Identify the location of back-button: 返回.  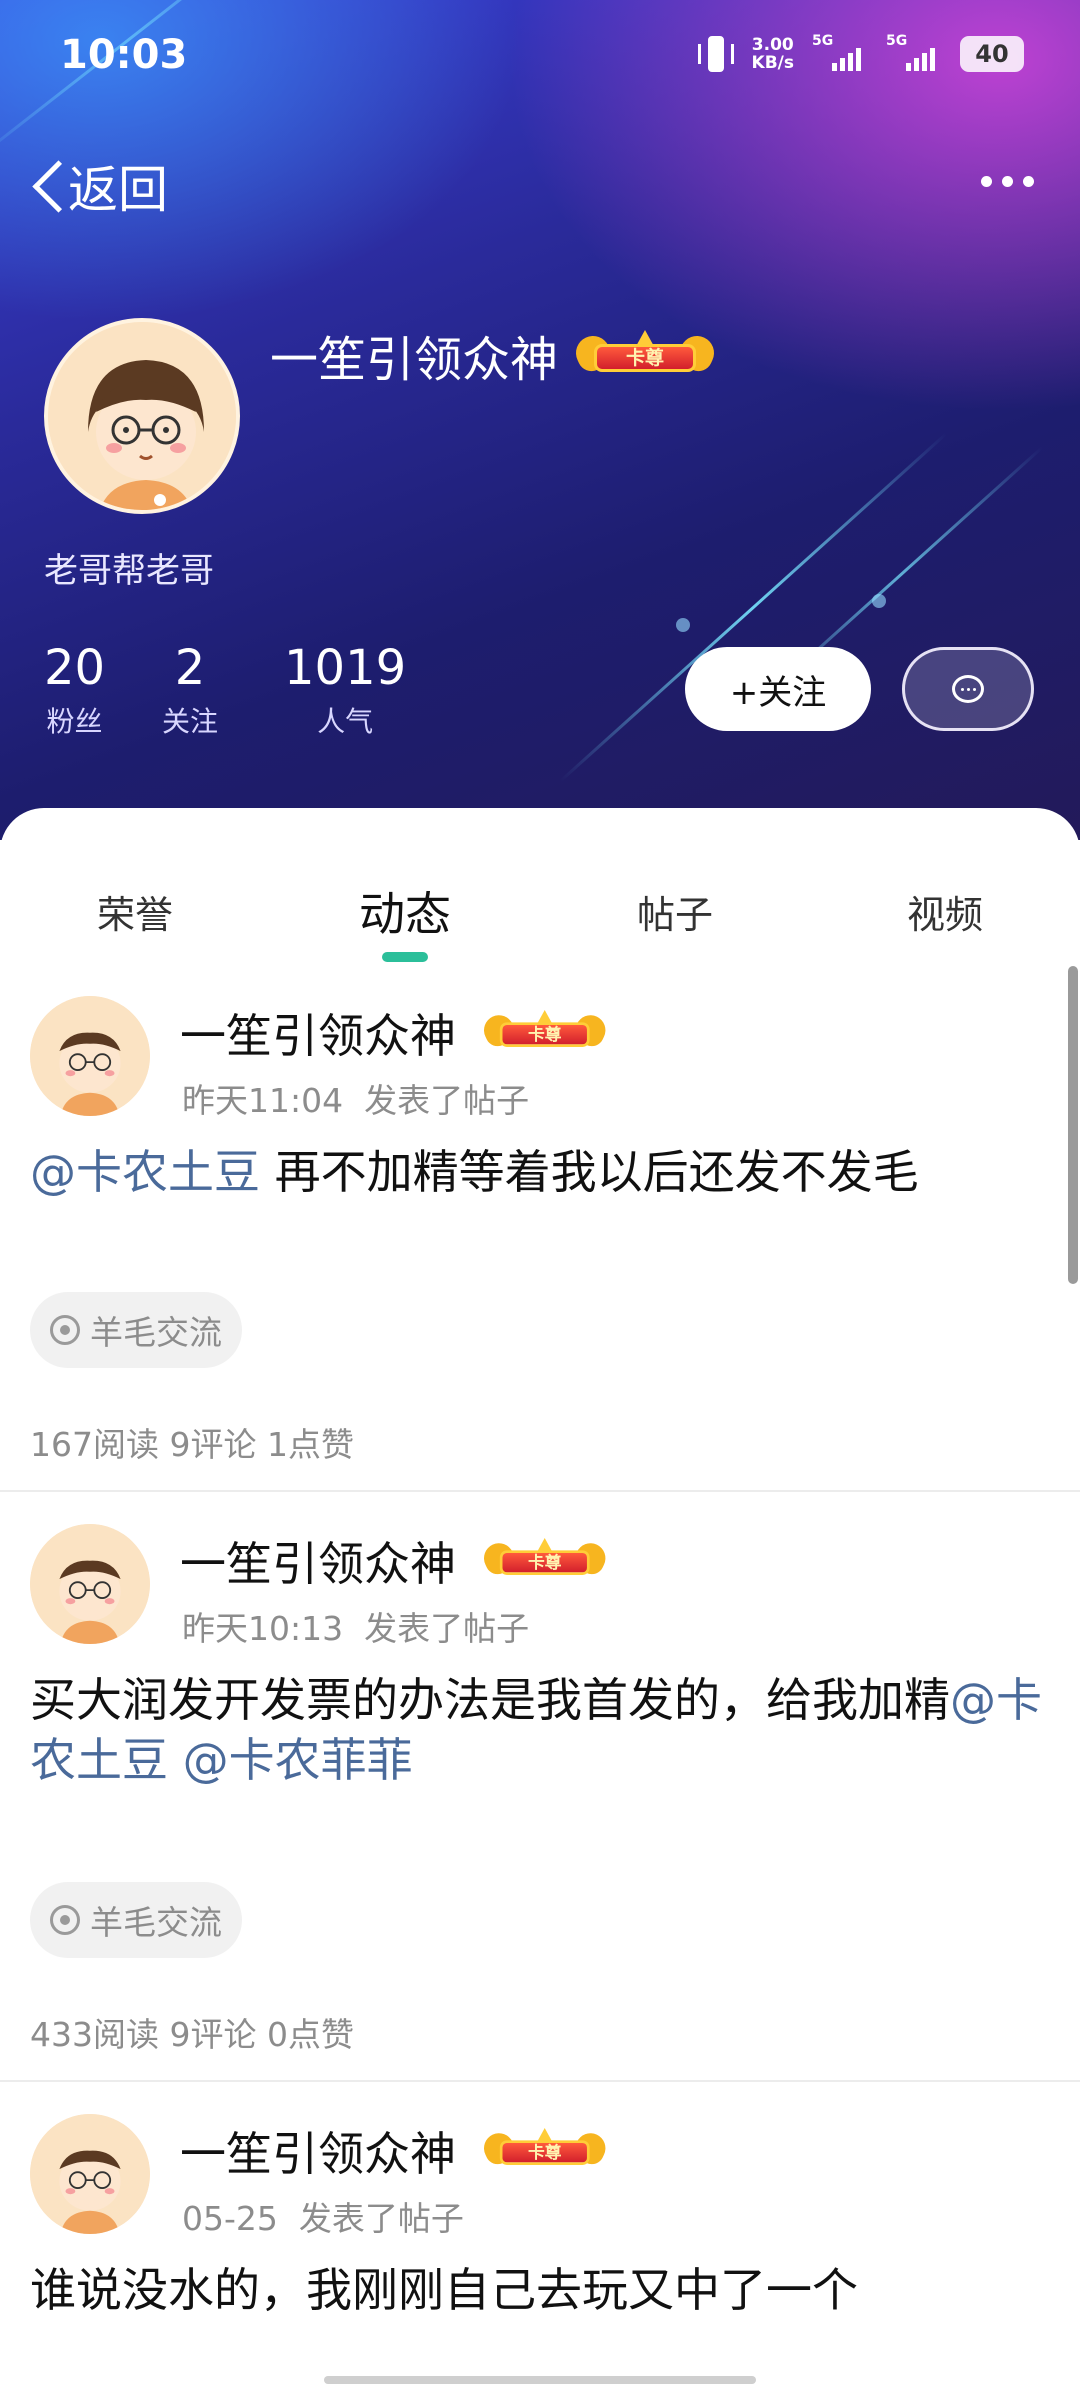
(98, 186).